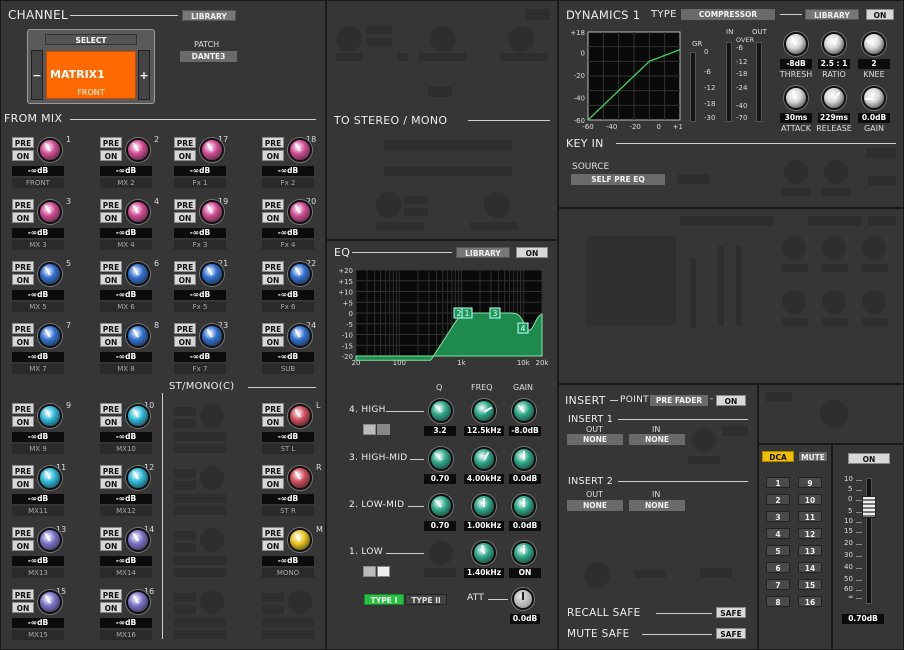 The height and width of the screenshot is (650, 904). Describe the element at coordinates (796, 98) in the screenshot. I see `dynamics-attack-knob` at that location.